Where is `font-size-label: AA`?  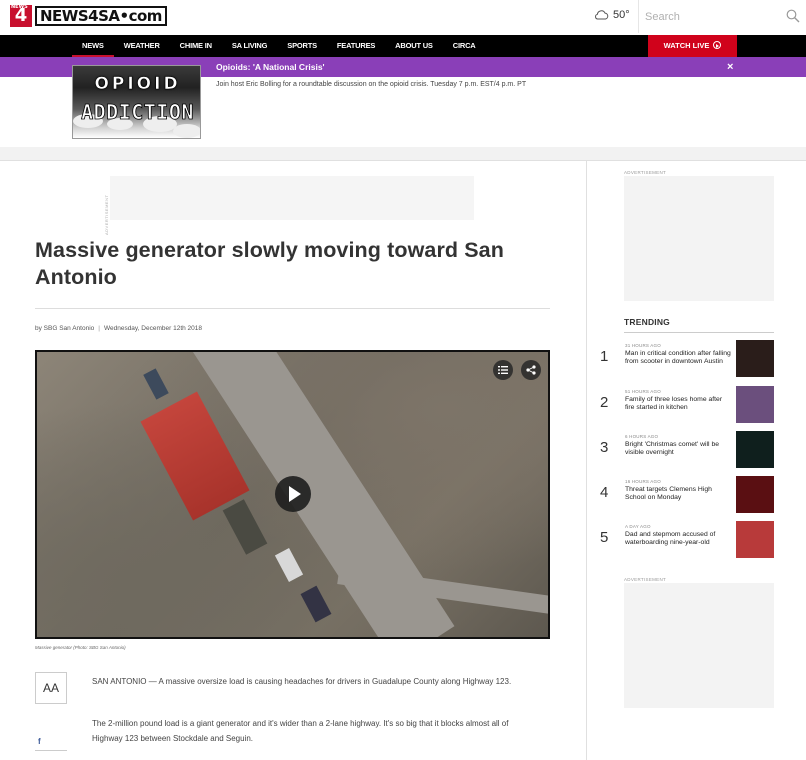 font-size-label: AA is located at coordinates (50, 688).